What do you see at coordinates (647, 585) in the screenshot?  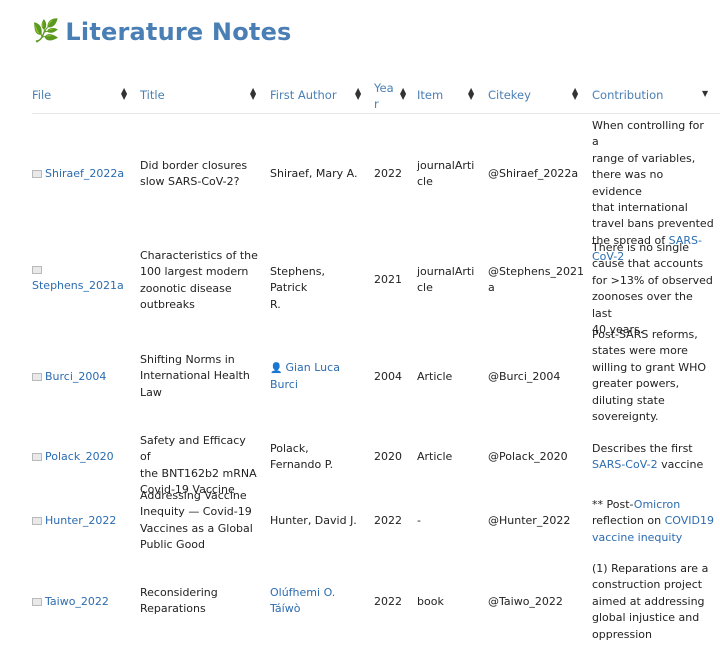 I see `contribution-line: construction project` at bounding box center [647, 585].